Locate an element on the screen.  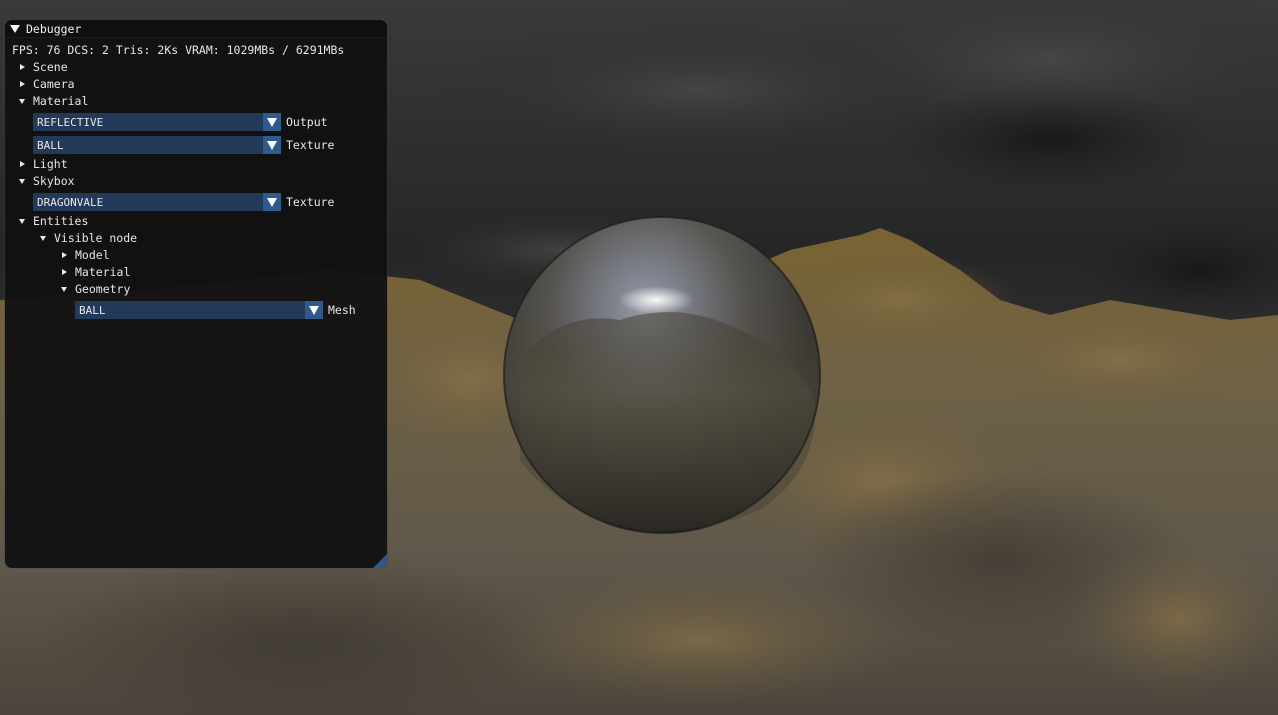
combo-label: Output is located at coordinates (307, 122).